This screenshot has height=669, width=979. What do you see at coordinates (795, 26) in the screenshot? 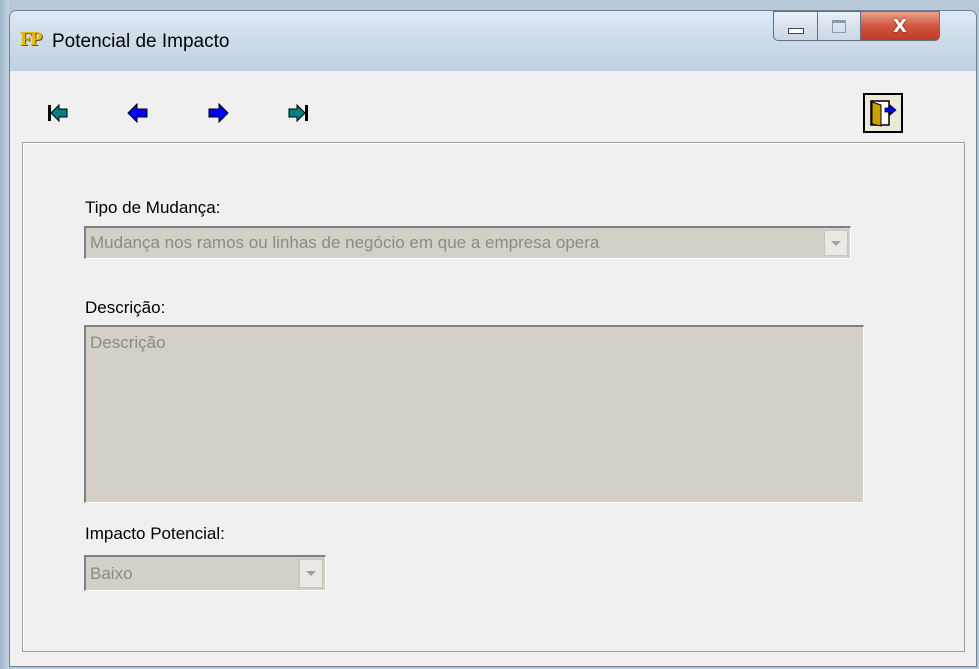
I see `minimize-button` at bounding box center [795, 26].